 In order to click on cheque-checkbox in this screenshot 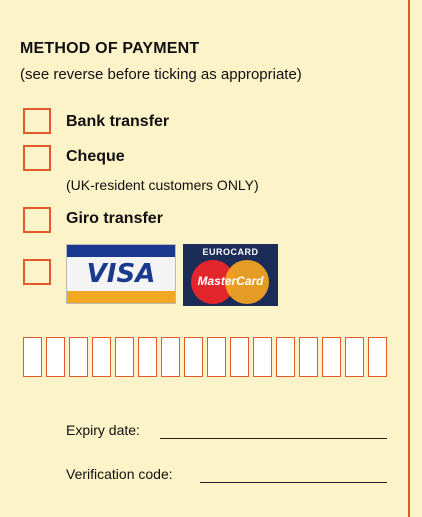, I will do `click(37, 158)`.